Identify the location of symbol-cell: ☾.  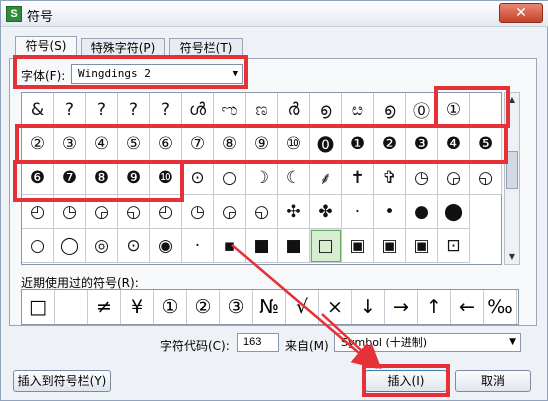
(294, 178).